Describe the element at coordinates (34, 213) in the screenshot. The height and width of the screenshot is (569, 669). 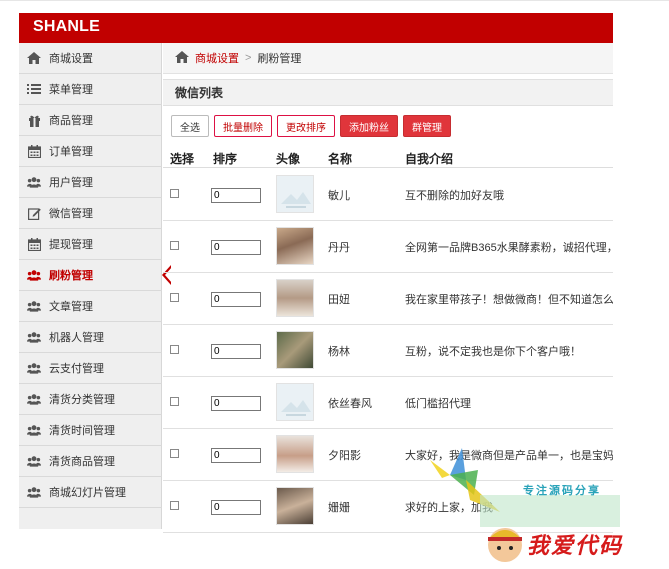
I see `edit-icon` at that location.